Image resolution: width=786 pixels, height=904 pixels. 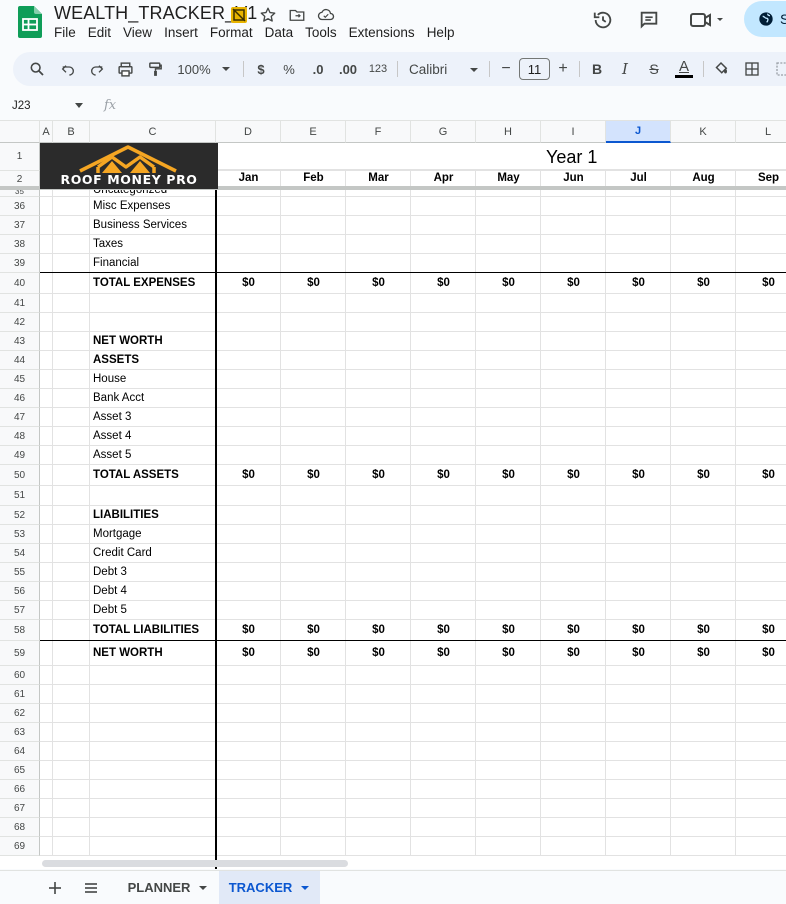 I want to click on menu-edit: Edit, so click(x=99, y=33).